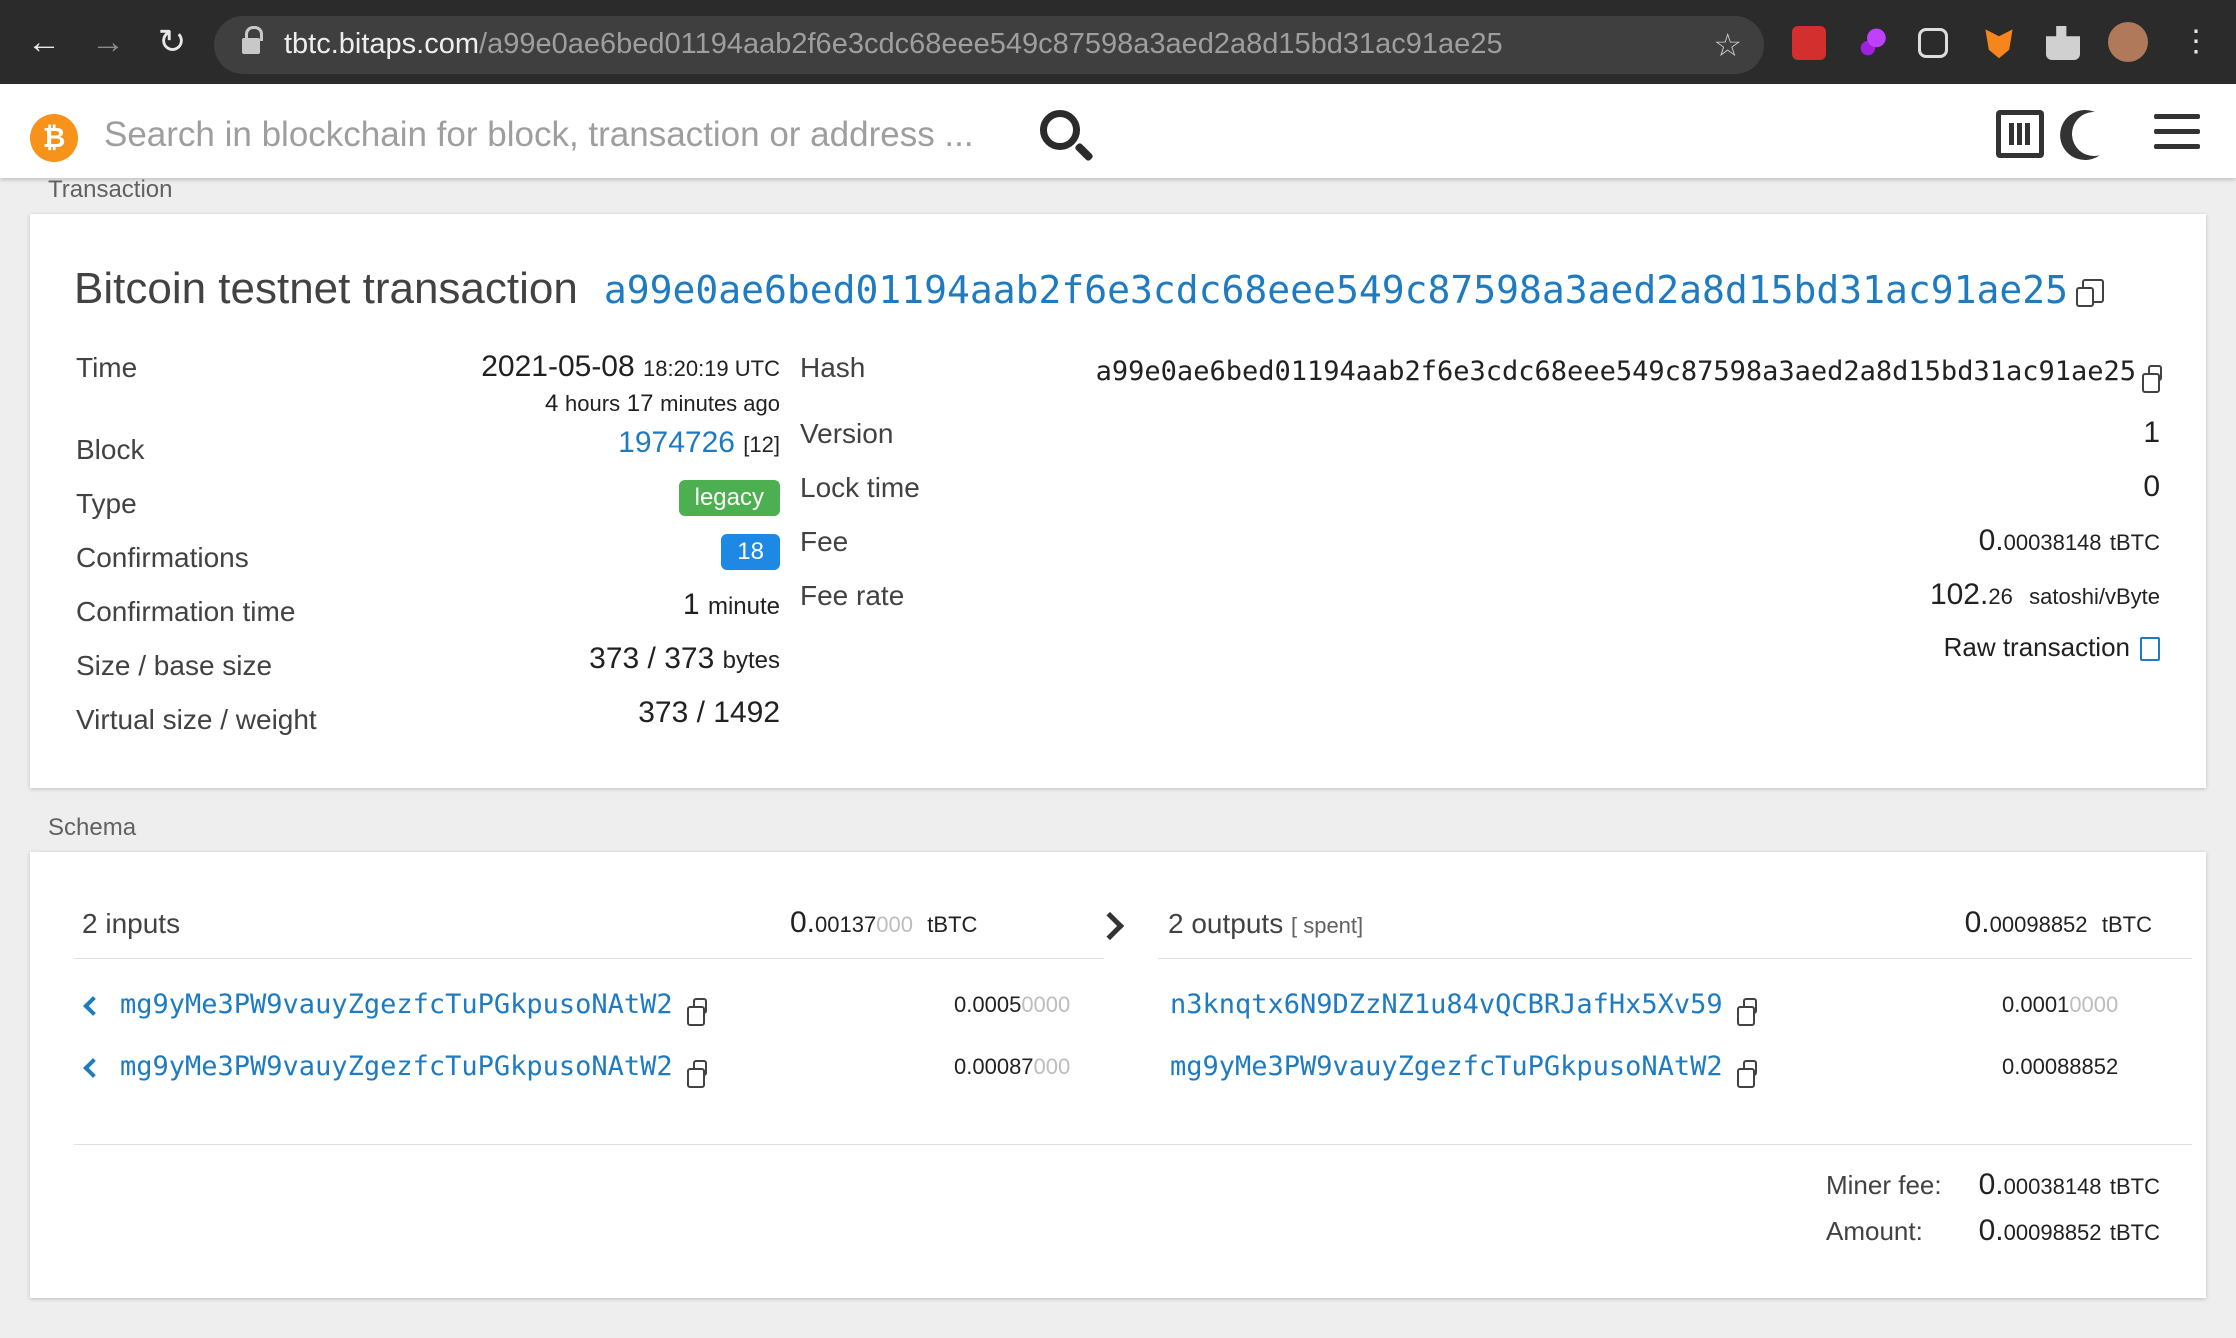 This screenshot has width=2236, height=1338. What do you see at coordinates (997, 1004) in the screenshot?
I see `input-amount-frac: 0005` at bounding box center [997, 1004].